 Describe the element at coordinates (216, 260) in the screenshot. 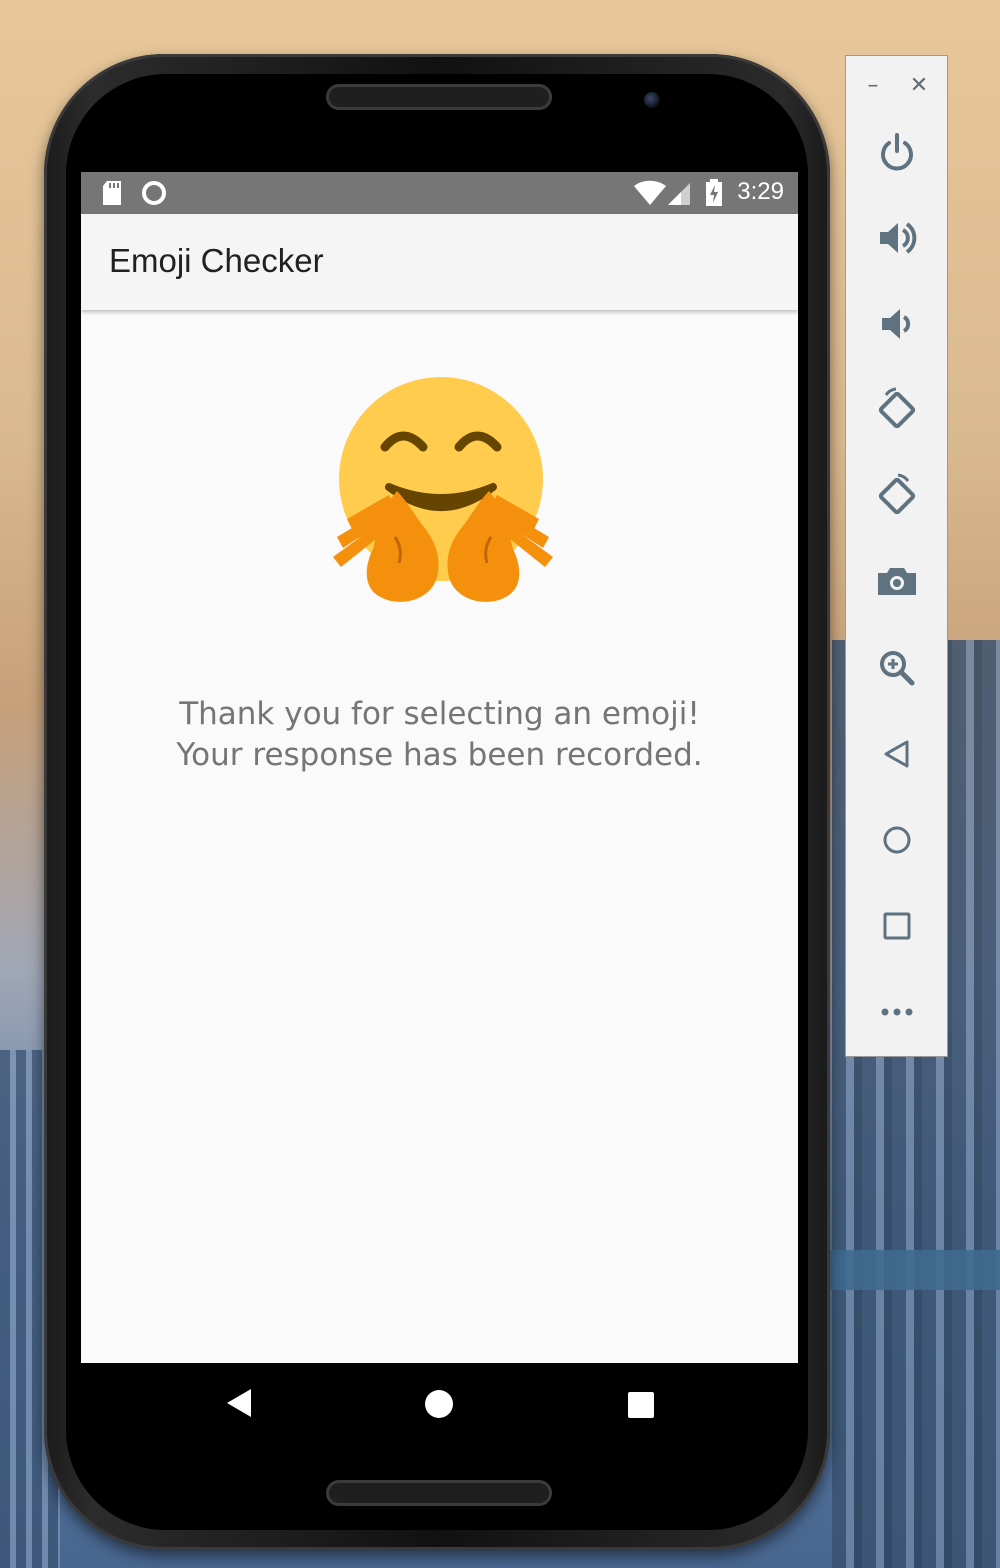

I see `page-title: Emoji Checker` at that location.